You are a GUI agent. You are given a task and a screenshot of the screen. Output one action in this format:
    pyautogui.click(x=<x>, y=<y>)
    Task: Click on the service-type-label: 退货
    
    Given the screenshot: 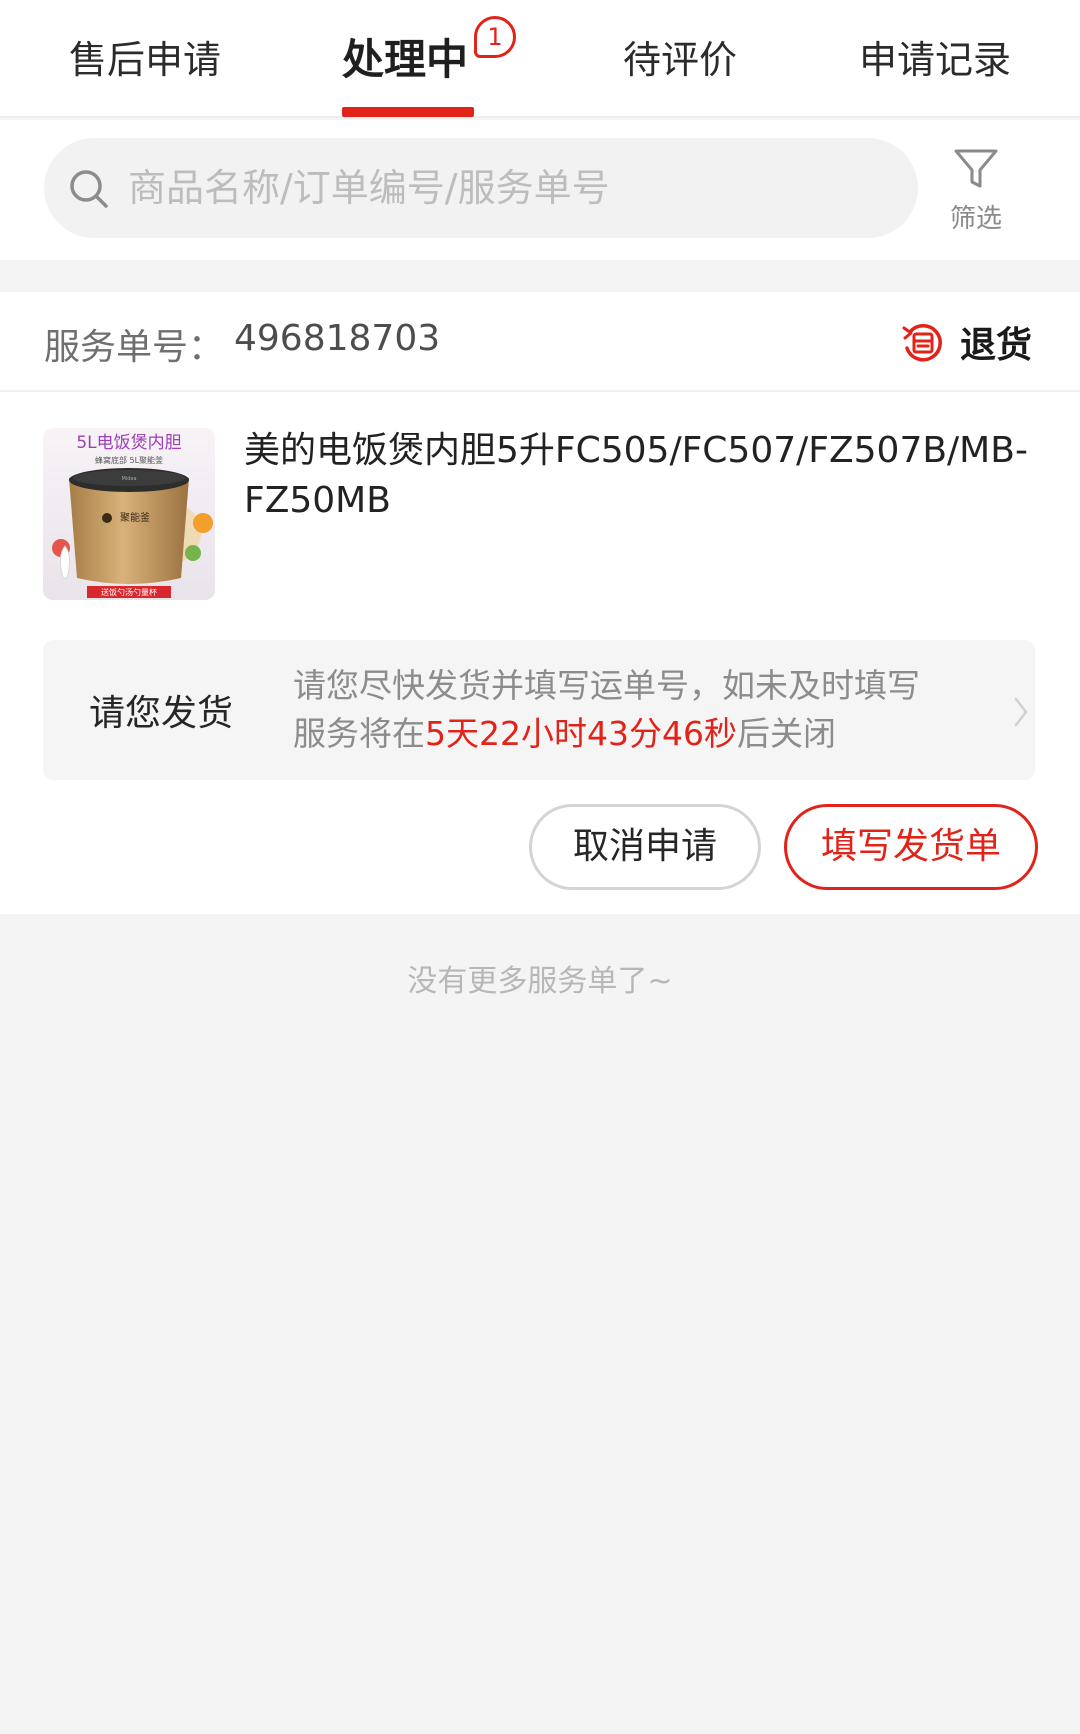 What is the action you would take?
    pyautogui.click(x=996, y=345)
    